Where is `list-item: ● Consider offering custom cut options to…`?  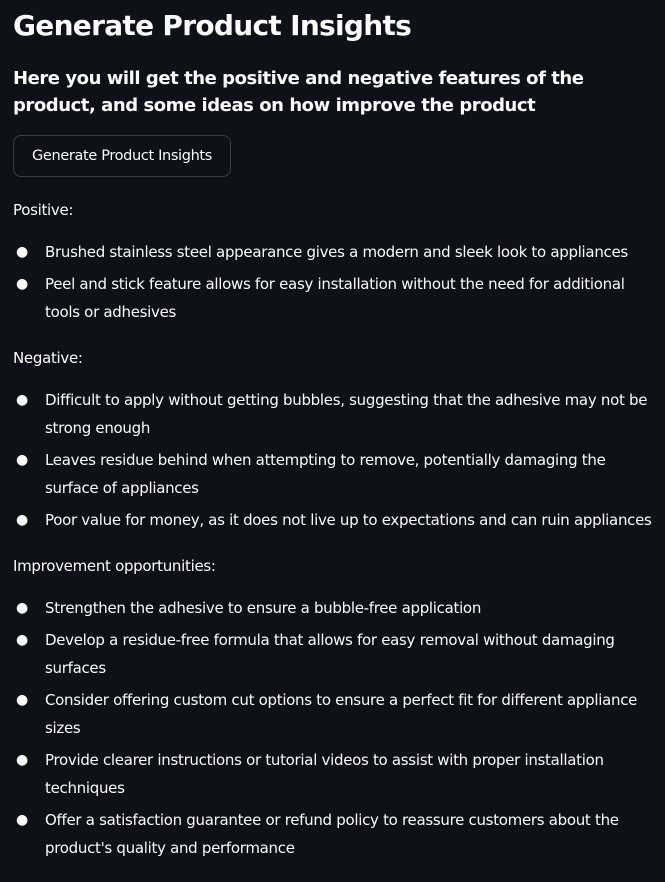
list-item: ● Consider offering custom cut options to… is located at coordinates (335, 714).